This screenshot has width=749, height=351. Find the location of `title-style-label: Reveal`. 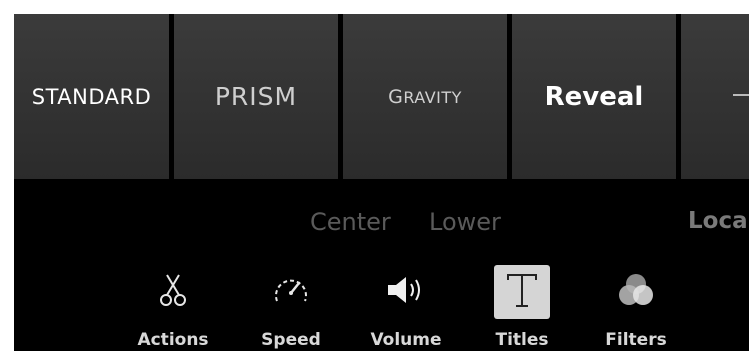

title-style-label: Reveal is located at coordinates (594, 96).